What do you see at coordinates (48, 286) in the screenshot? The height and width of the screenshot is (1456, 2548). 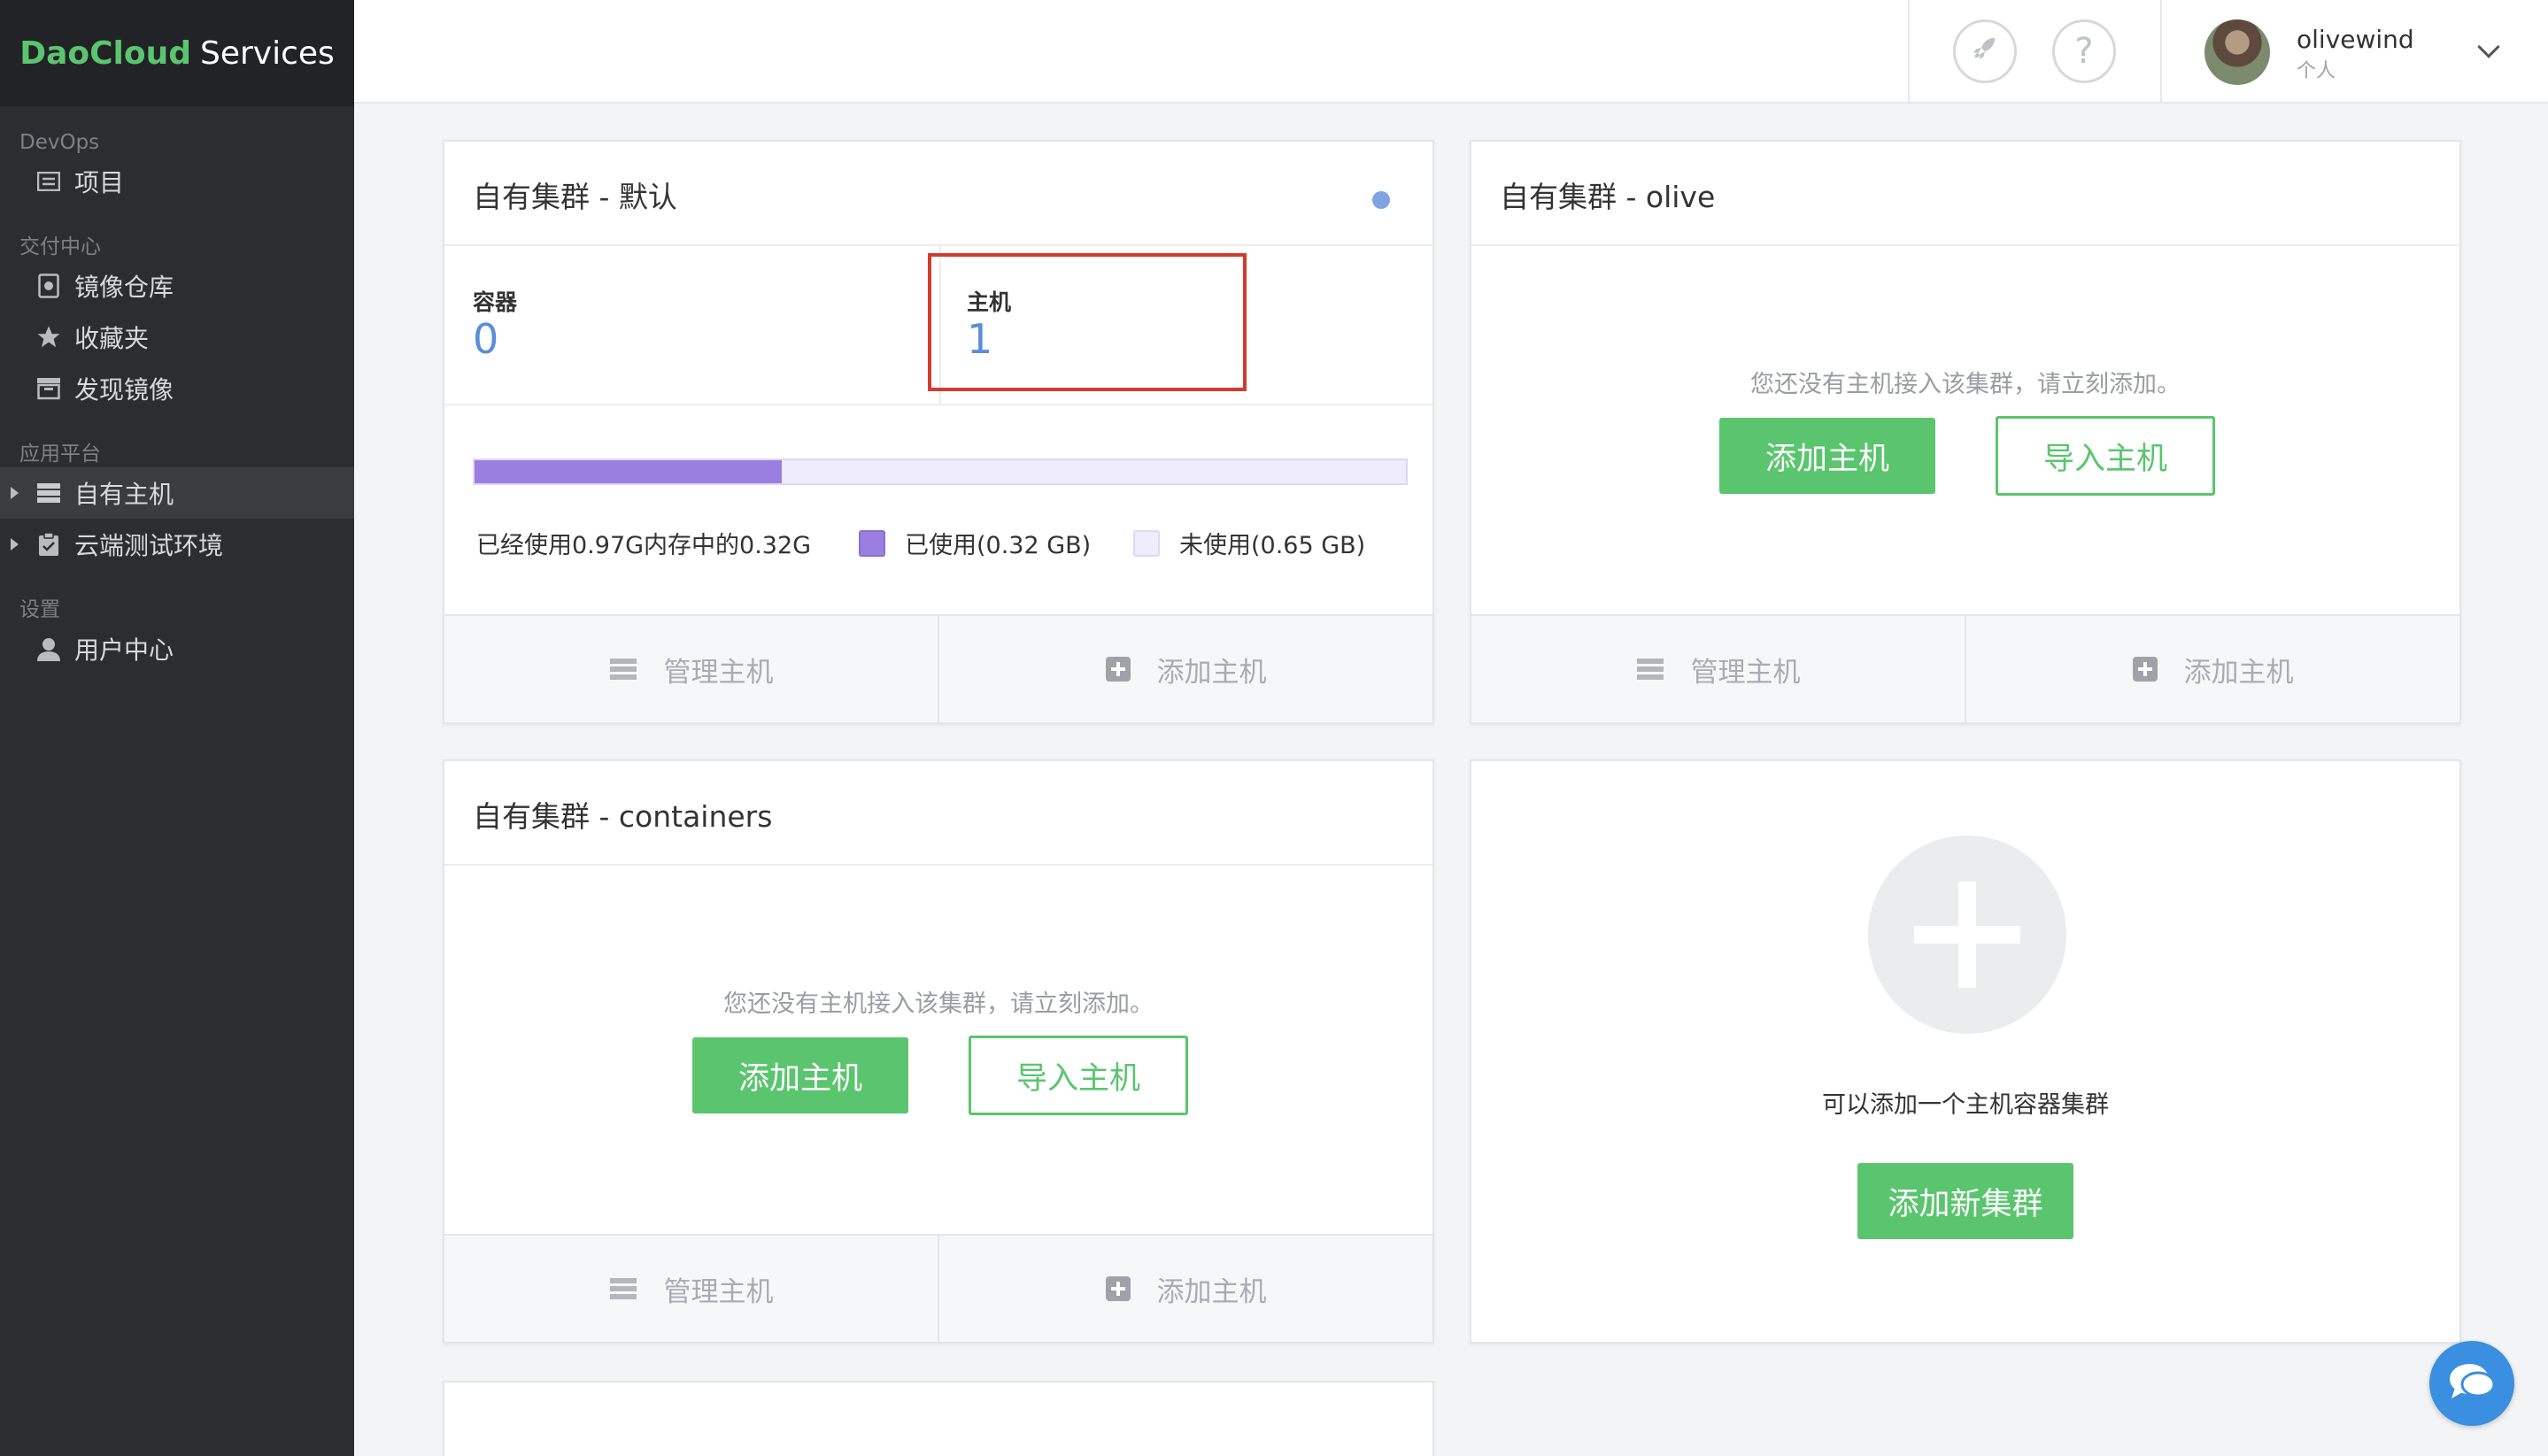 I see `registry-icon` at bounding box center [48, 286].